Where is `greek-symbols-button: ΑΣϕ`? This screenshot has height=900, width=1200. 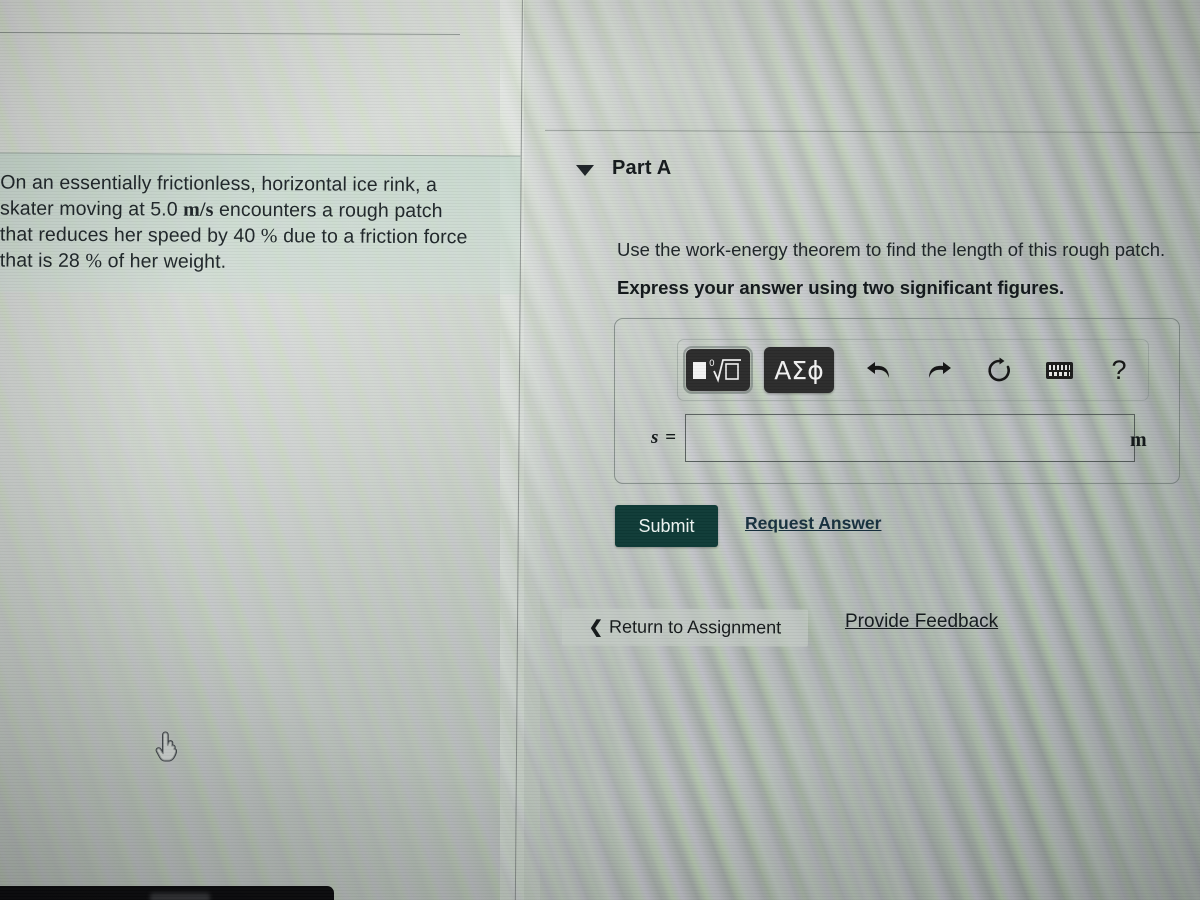 greek-symbols-button: ΑΣϕ is located at coordinates (799, 370).